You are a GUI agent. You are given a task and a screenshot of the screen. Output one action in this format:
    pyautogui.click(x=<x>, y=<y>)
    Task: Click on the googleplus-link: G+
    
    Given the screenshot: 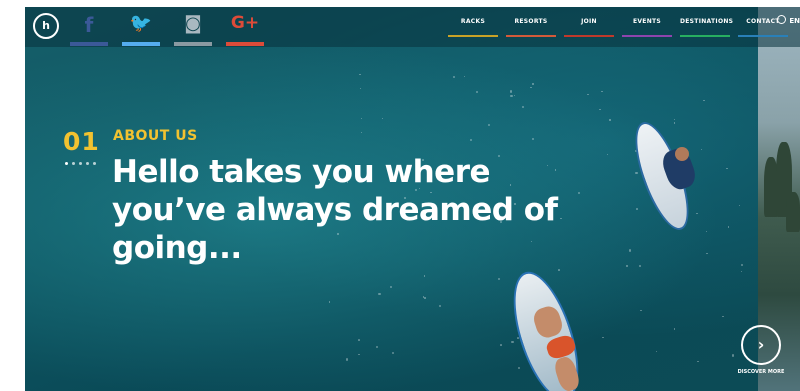 What is the action you would take?
    pyautogui.click(x=245, y=27)
    